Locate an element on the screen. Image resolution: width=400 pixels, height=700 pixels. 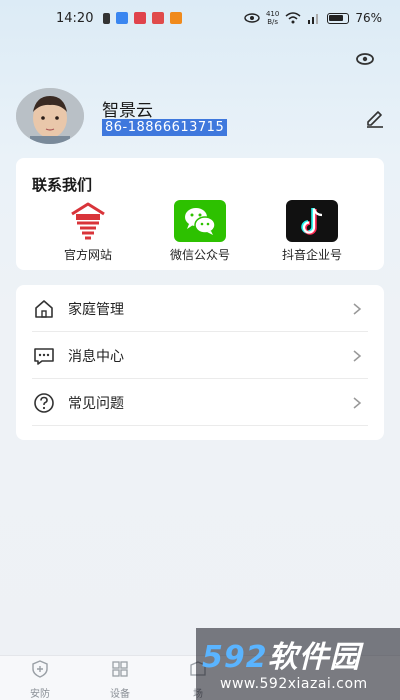
shield-icon is located at coordinates (40, 669).